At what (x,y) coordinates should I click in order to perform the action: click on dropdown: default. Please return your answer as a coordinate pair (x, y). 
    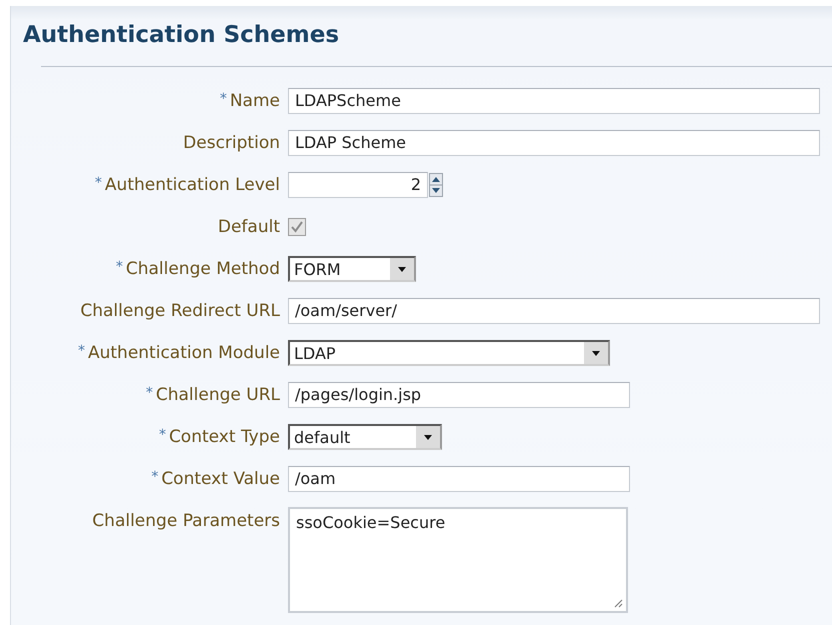
    Looking at the image, I should click on (365, 437).